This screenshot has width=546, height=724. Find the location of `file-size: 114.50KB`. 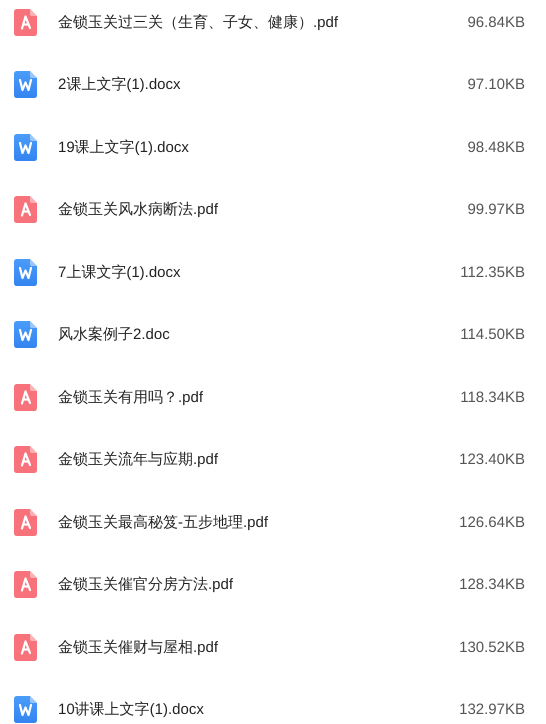

file-size: 114.50KB is located at coordinates (492, 335).